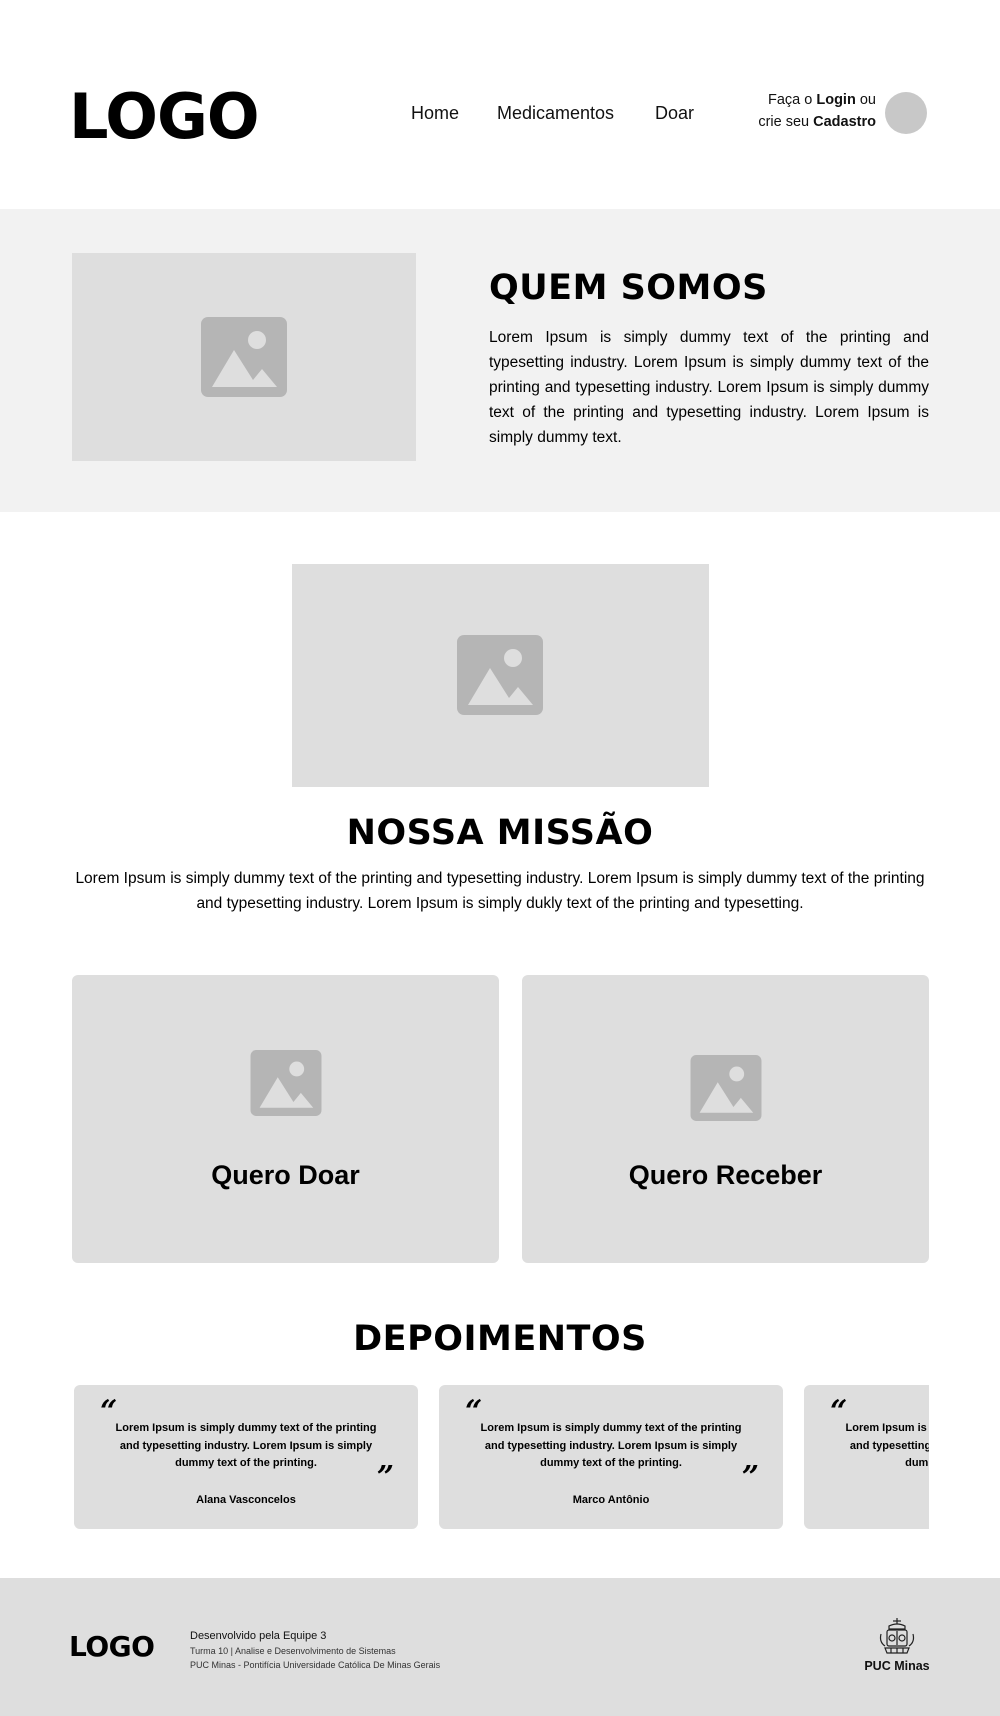  Describe the element at coordinates (628, 288) in the screenshot. I see `about-title: QUEM SOMOS` at that location.